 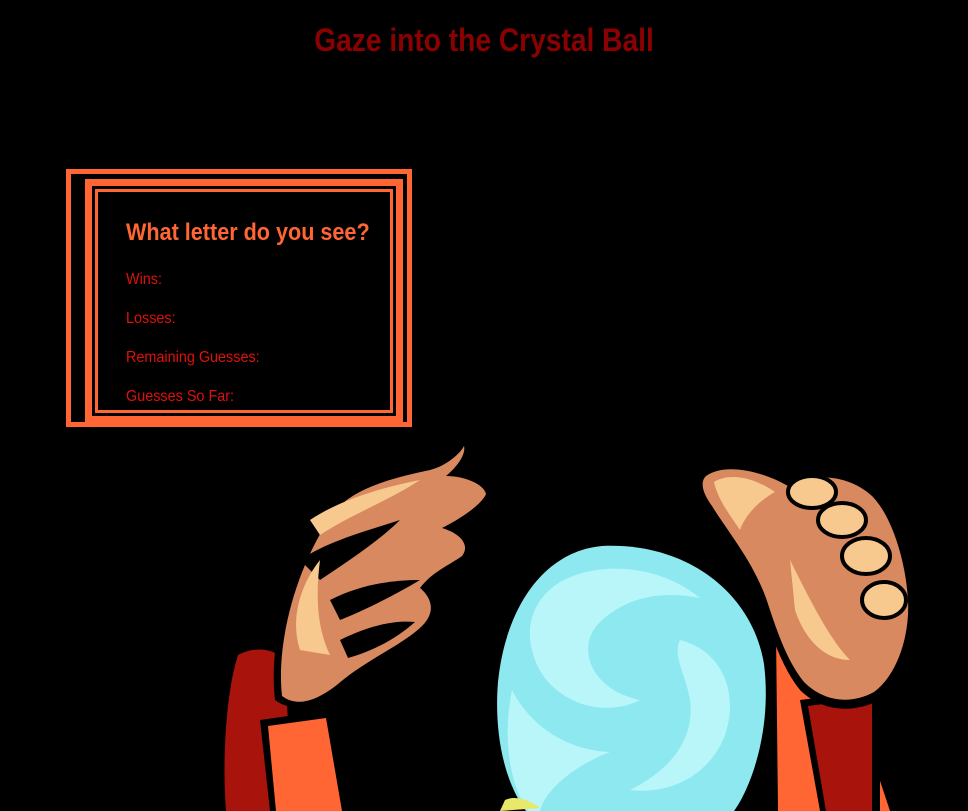 I want to click on left-hand-icon, so click(x=355, y=621).